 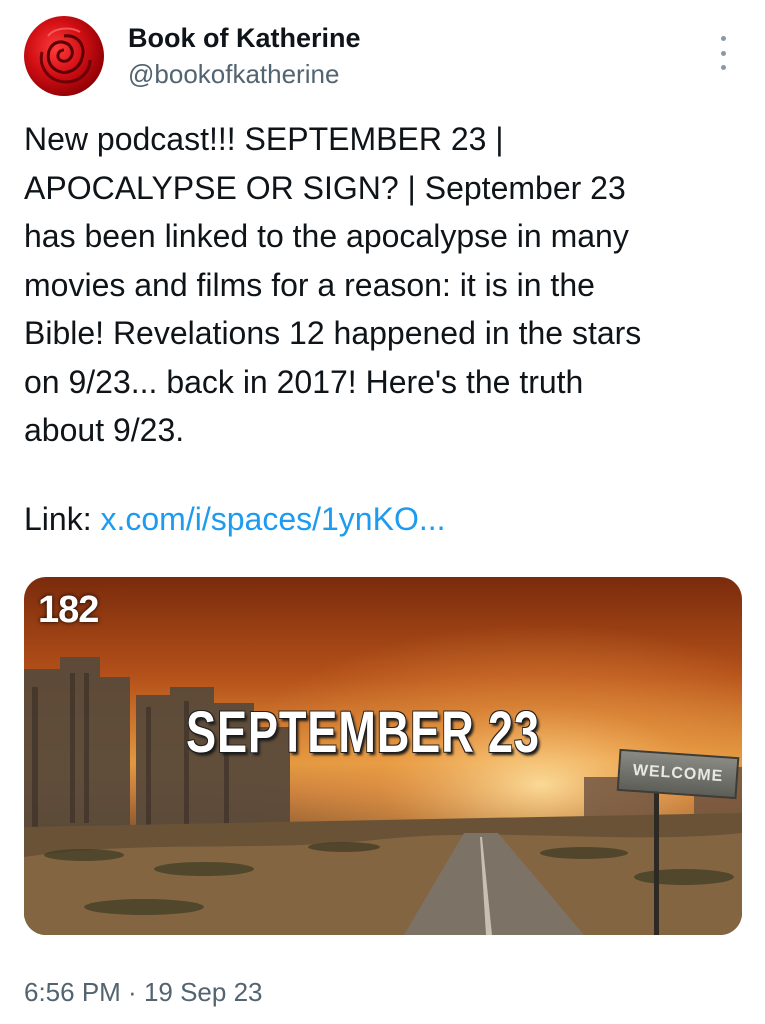 What do you see at coordinates (244, 56) in the screenshot?
I see `author-names: Book of Katherine @bookofkatherine` at bounding box center [244, 56].